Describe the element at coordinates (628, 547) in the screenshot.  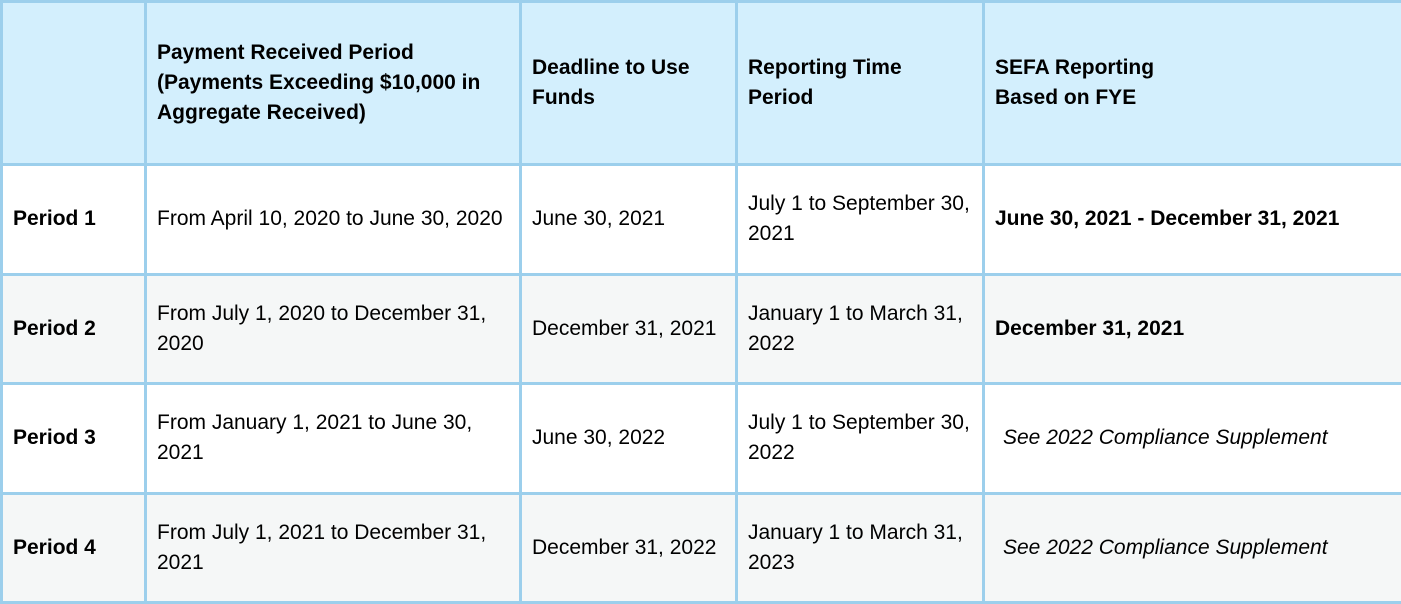
I see `deadline-cell: December 31, 2022` at that location.